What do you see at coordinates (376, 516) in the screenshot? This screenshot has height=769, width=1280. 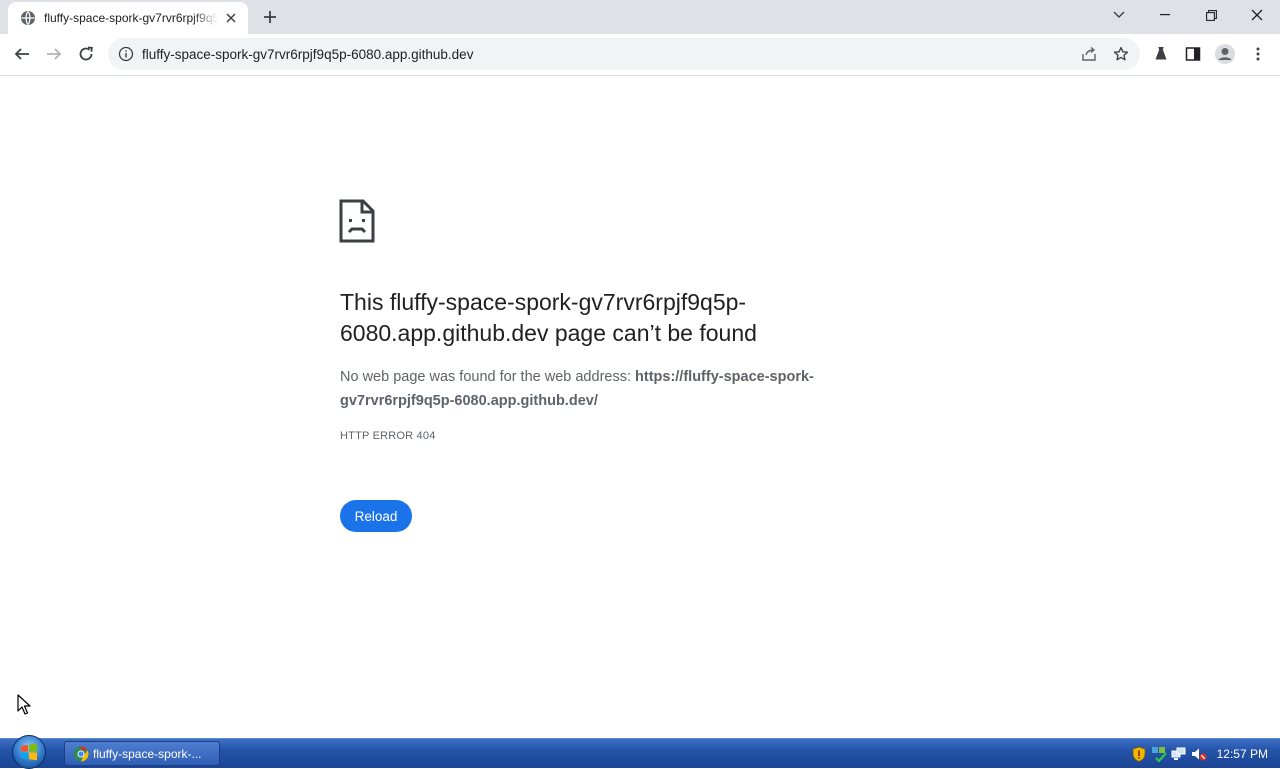 I see `reload-button: Reload` at bounding box center [376, 516].